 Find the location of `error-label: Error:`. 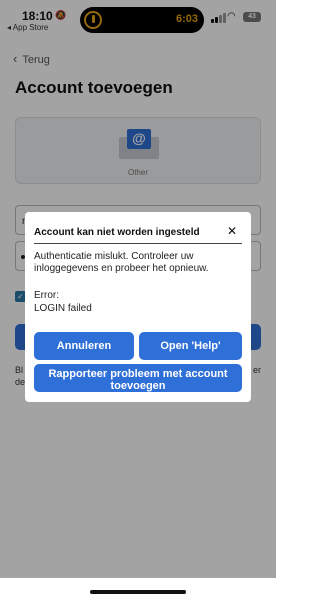

error-label: Error: is located at coordinates (46, 295).